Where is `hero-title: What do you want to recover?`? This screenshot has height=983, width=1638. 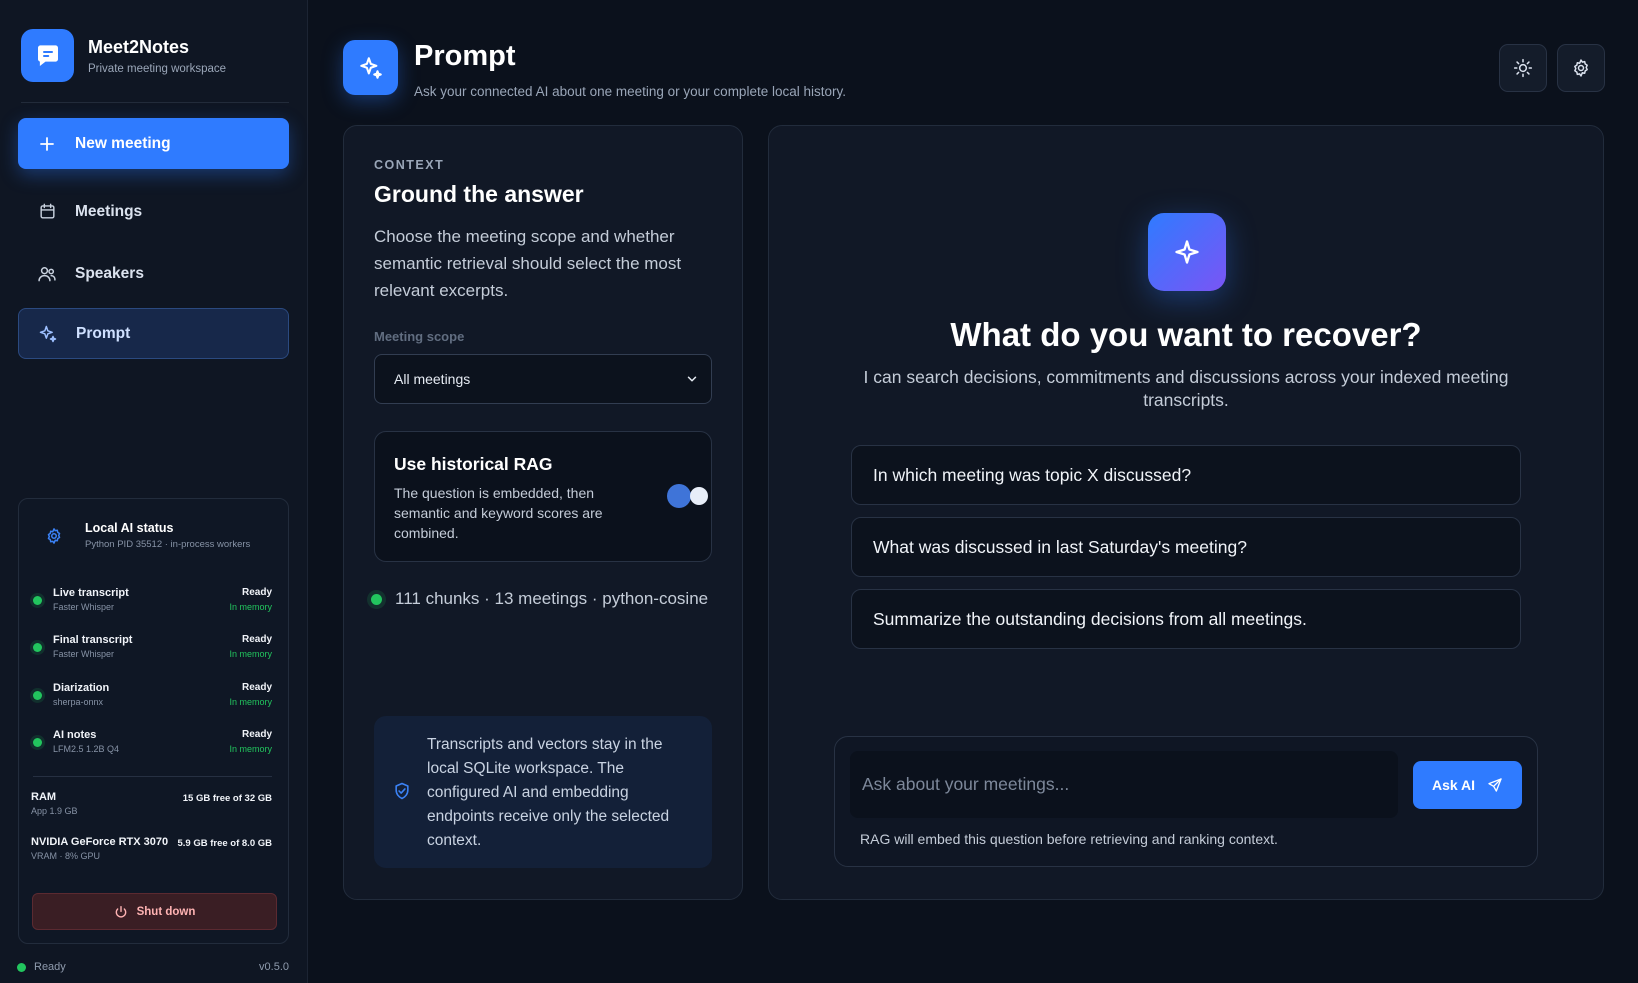 hero-title: What do you want to recover? is located at coordinates (1186, 334).